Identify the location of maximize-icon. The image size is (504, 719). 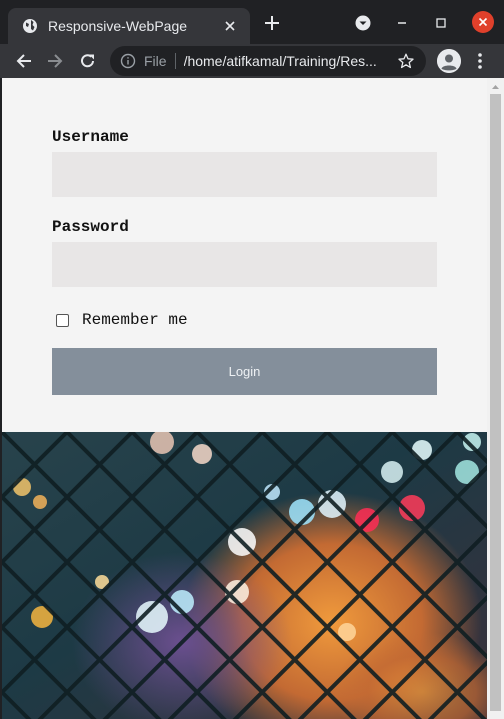
(441, 23).